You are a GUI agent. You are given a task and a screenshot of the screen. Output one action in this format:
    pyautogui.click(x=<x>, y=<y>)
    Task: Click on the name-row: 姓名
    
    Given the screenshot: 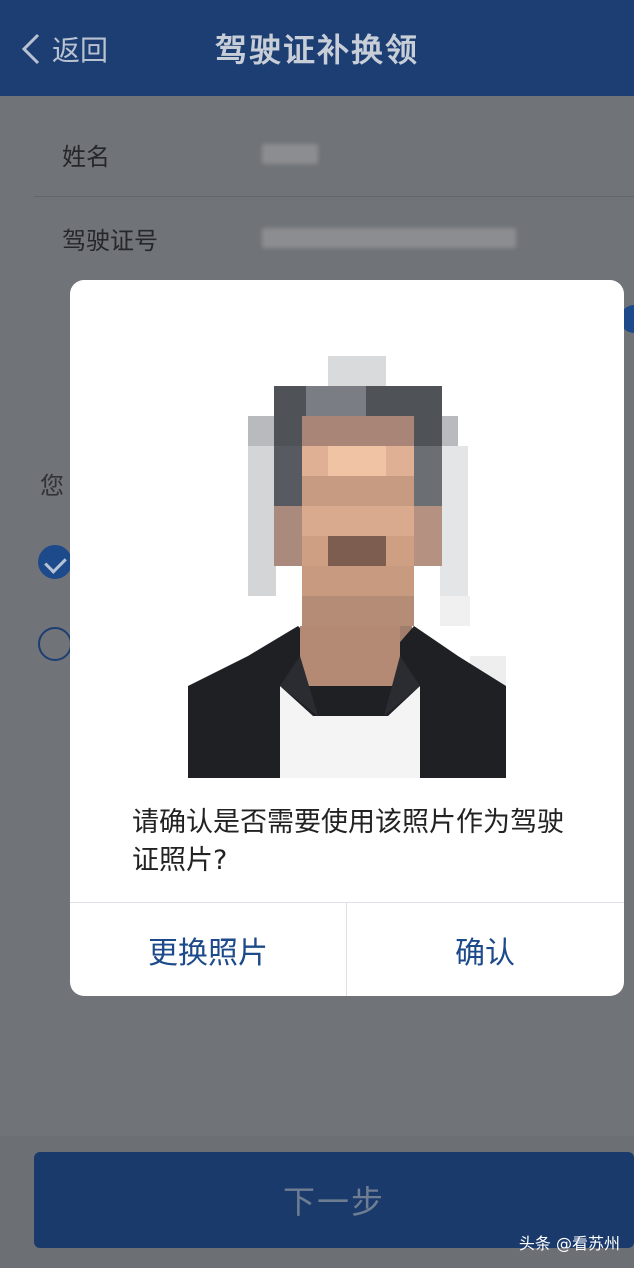 What is the action you would take?
    pyautogui.click(x=317, y=154)
    